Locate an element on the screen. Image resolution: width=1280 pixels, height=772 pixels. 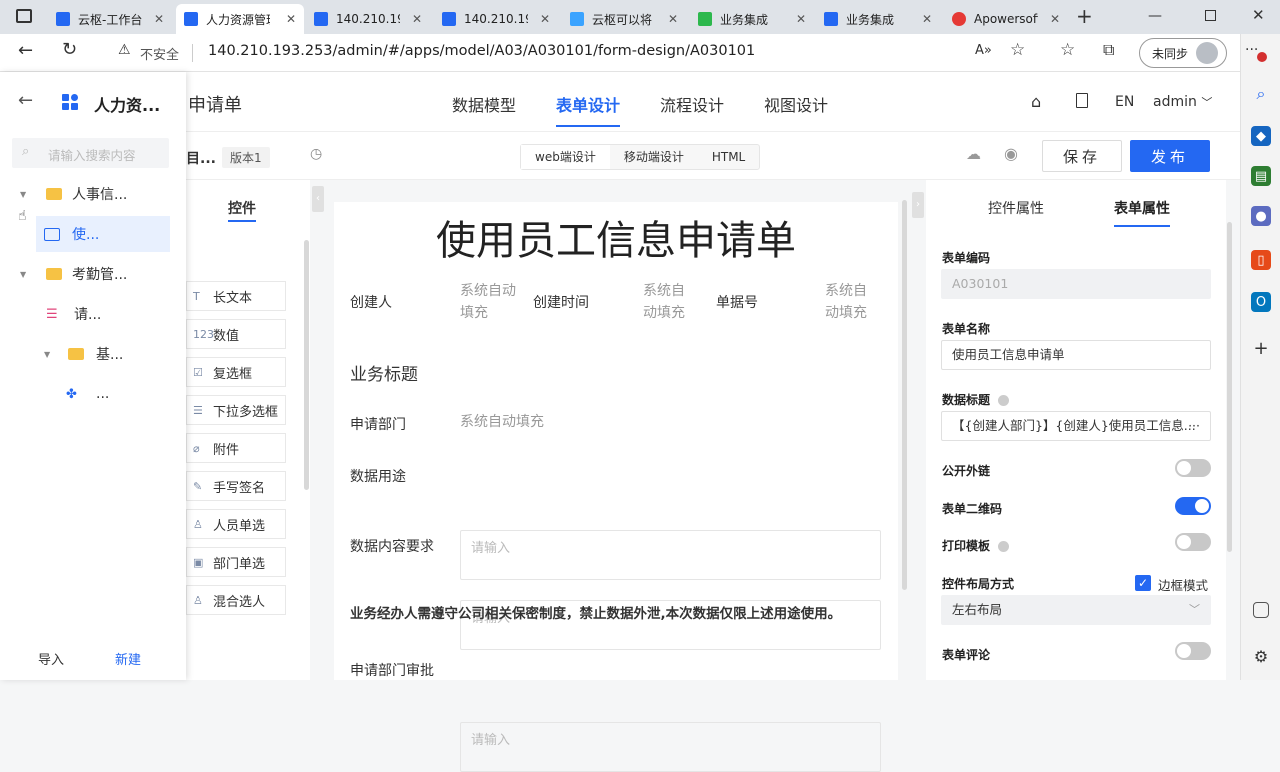
user-menu: admin ﹀ is located at coordinates (1182, 102).